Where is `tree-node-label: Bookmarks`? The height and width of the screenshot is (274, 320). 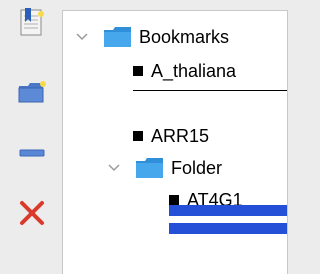
tree-node-label: Bookmarks is located at coordinates (184, 36).